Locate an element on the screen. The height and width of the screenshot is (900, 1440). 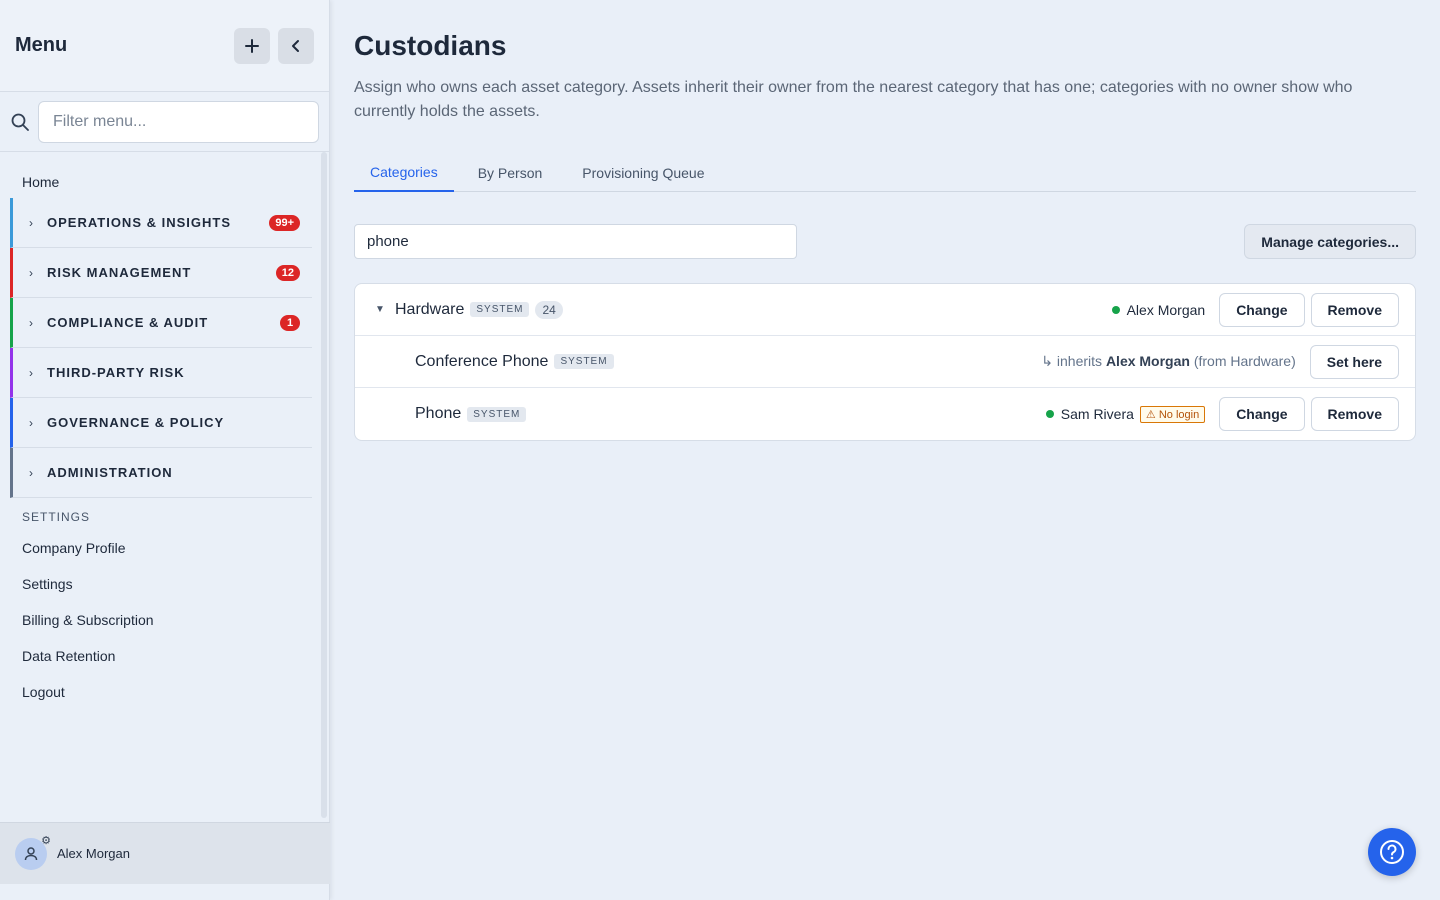
chevron-left-icon is located at coordinates (295, 45).